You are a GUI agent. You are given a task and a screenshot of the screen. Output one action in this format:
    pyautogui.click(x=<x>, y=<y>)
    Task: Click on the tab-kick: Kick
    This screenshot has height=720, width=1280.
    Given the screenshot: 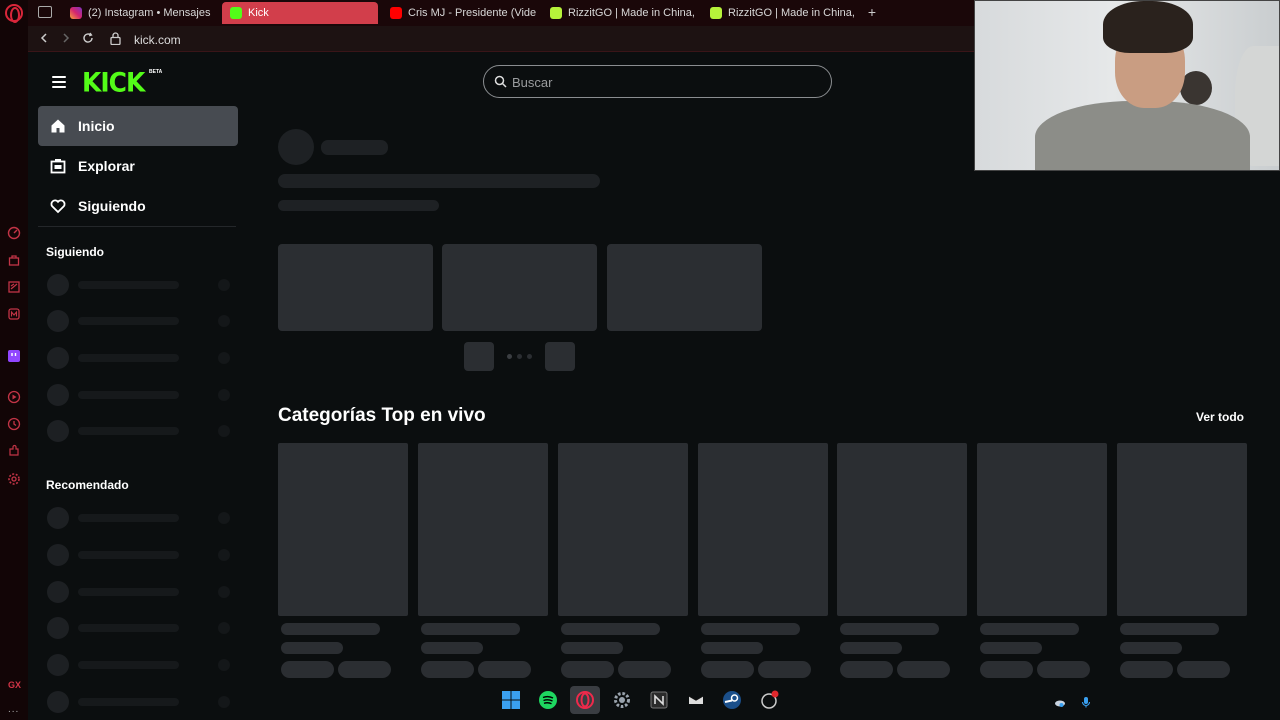 What is the action you would take?
    pyautogui.click(x=300, y=13)
    